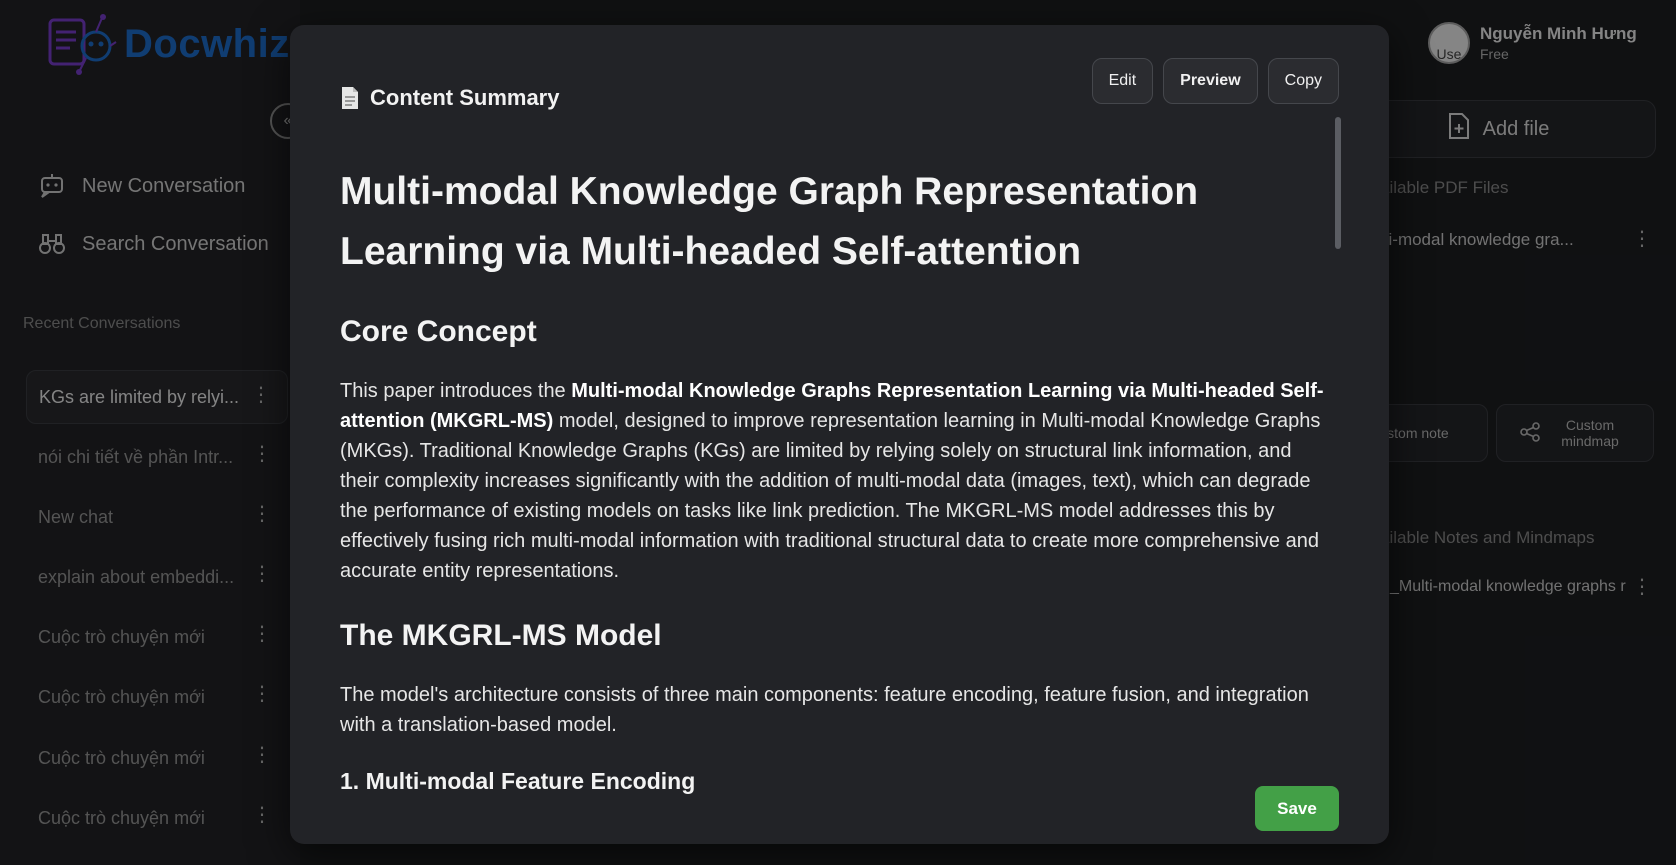  What do you see at coordinates (438, 331) in the screenshot?
I see `section-heading-core-concept: Core Concept` at bounding box center [438, 331].